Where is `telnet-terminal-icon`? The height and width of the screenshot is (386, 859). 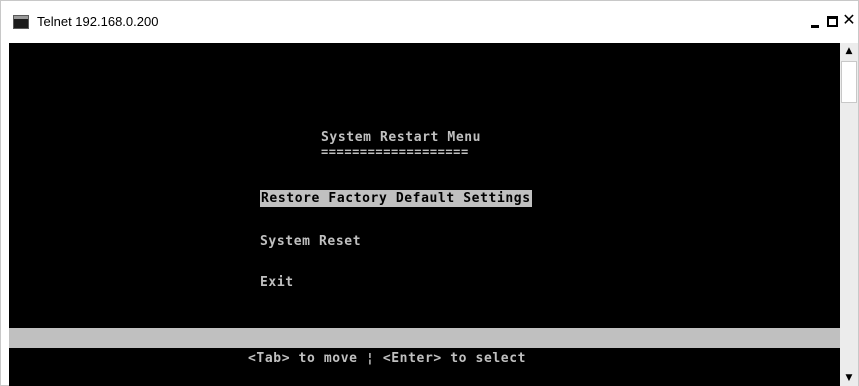
telnet-terminal-icon is located at coordinates (21, 22).